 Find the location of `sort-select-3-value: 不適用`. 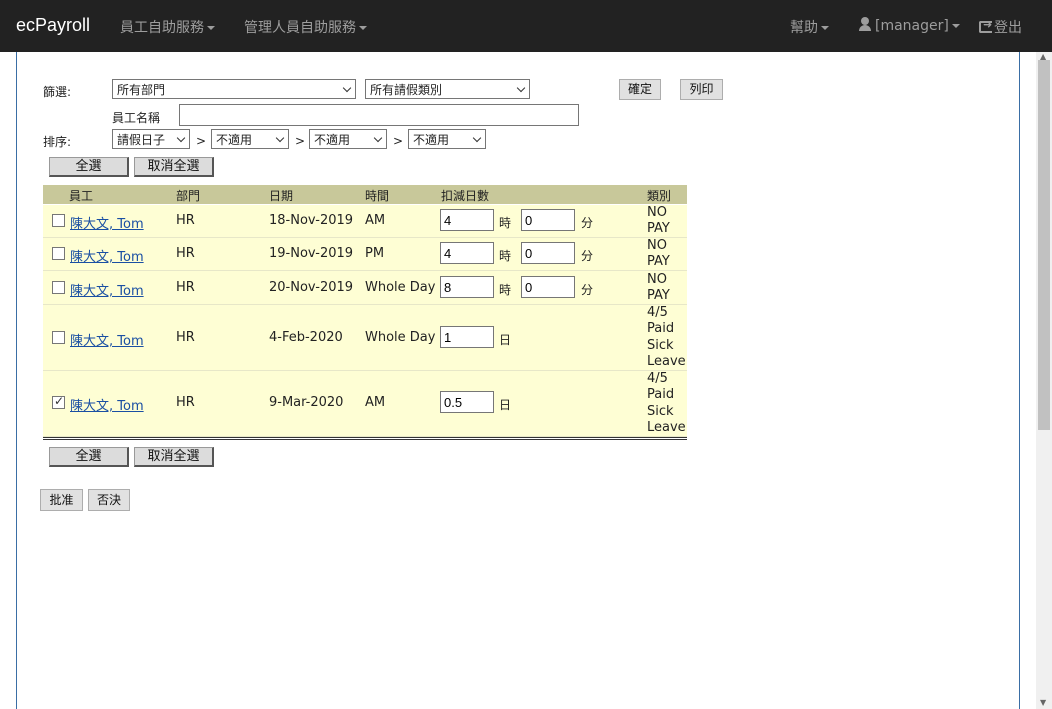

sort-select-3-value: 不適用 is located at coordinates (332, 140).